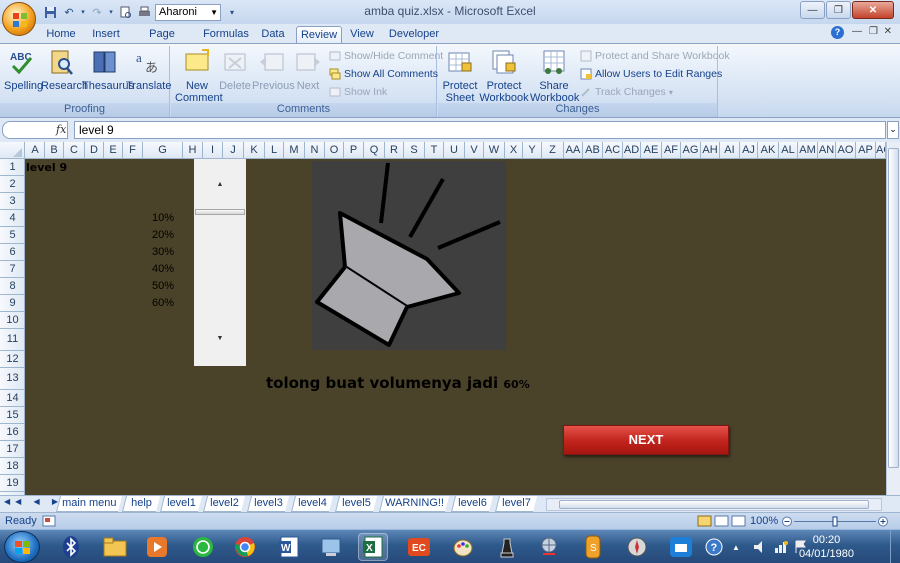 The height and width of the screenshot is (563, 900). I want to click on zoom-slider, so click(835, 521).